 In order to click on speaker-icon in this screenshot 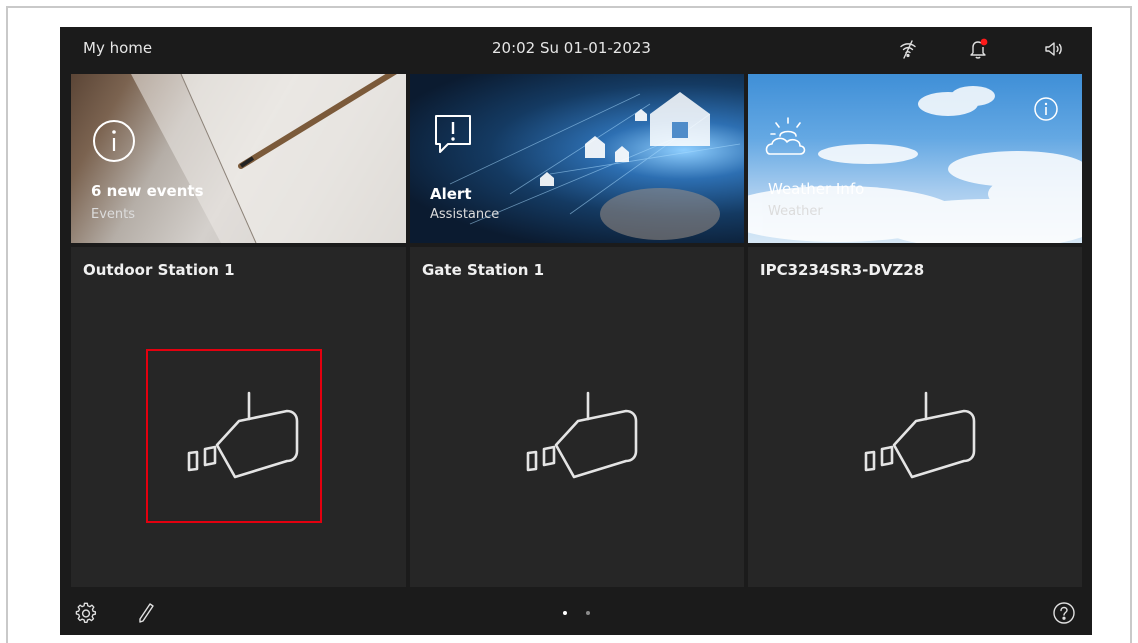, I will do `click(1054, 49)`.